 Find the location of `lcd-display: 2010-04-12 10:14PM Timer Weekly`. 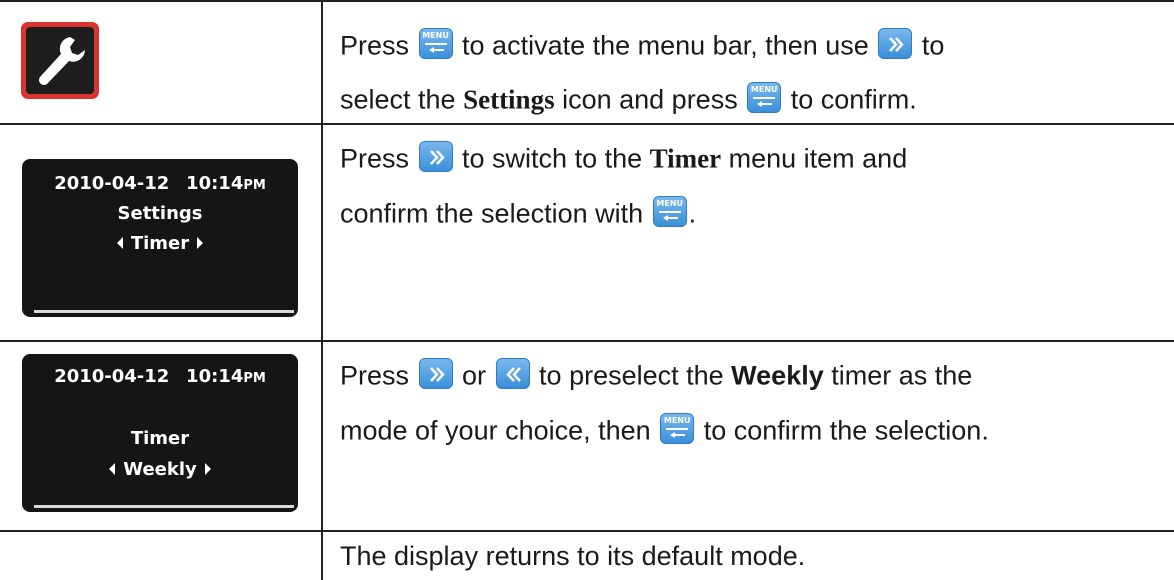

lcd-display: 2010-04-12 10:14PM Timer Weekly is located at coordinates (160, 433).